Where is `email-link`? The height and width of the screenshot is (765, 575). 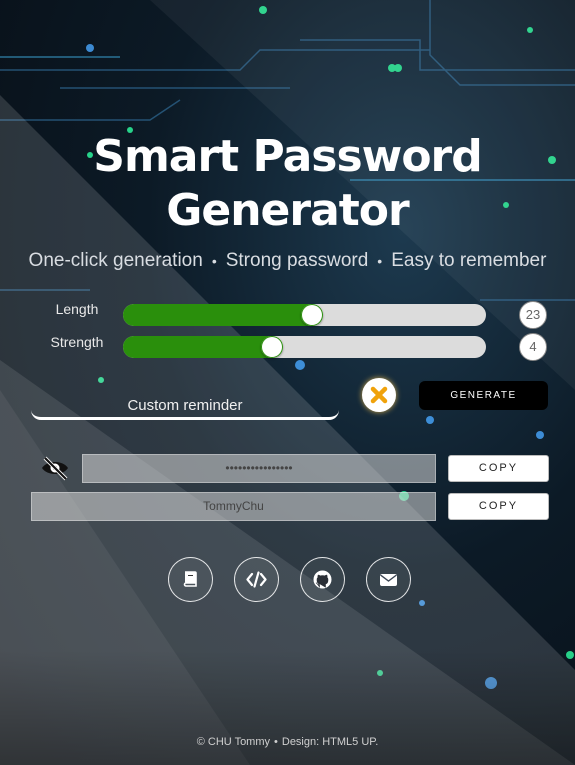
email-link is located at coordinates (388, 579).